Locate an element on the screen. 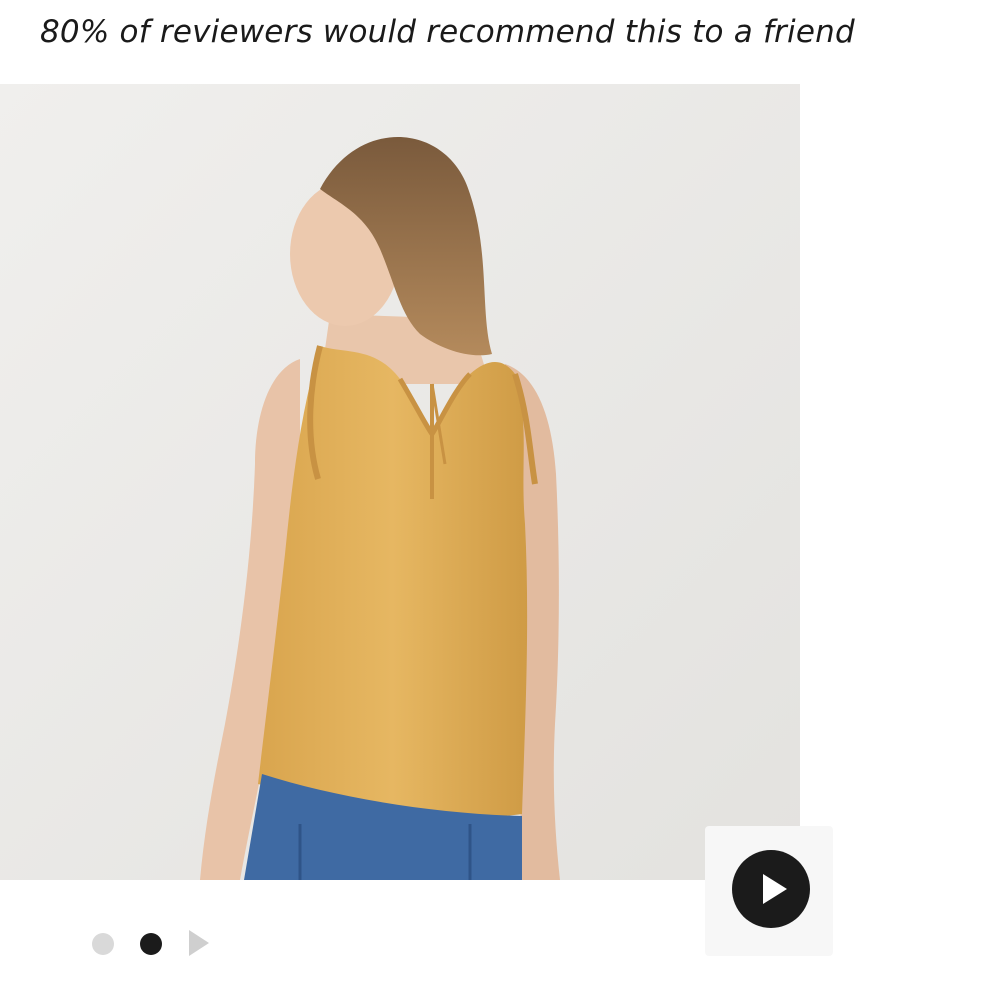  play-button is located at coordinates (771, 889).